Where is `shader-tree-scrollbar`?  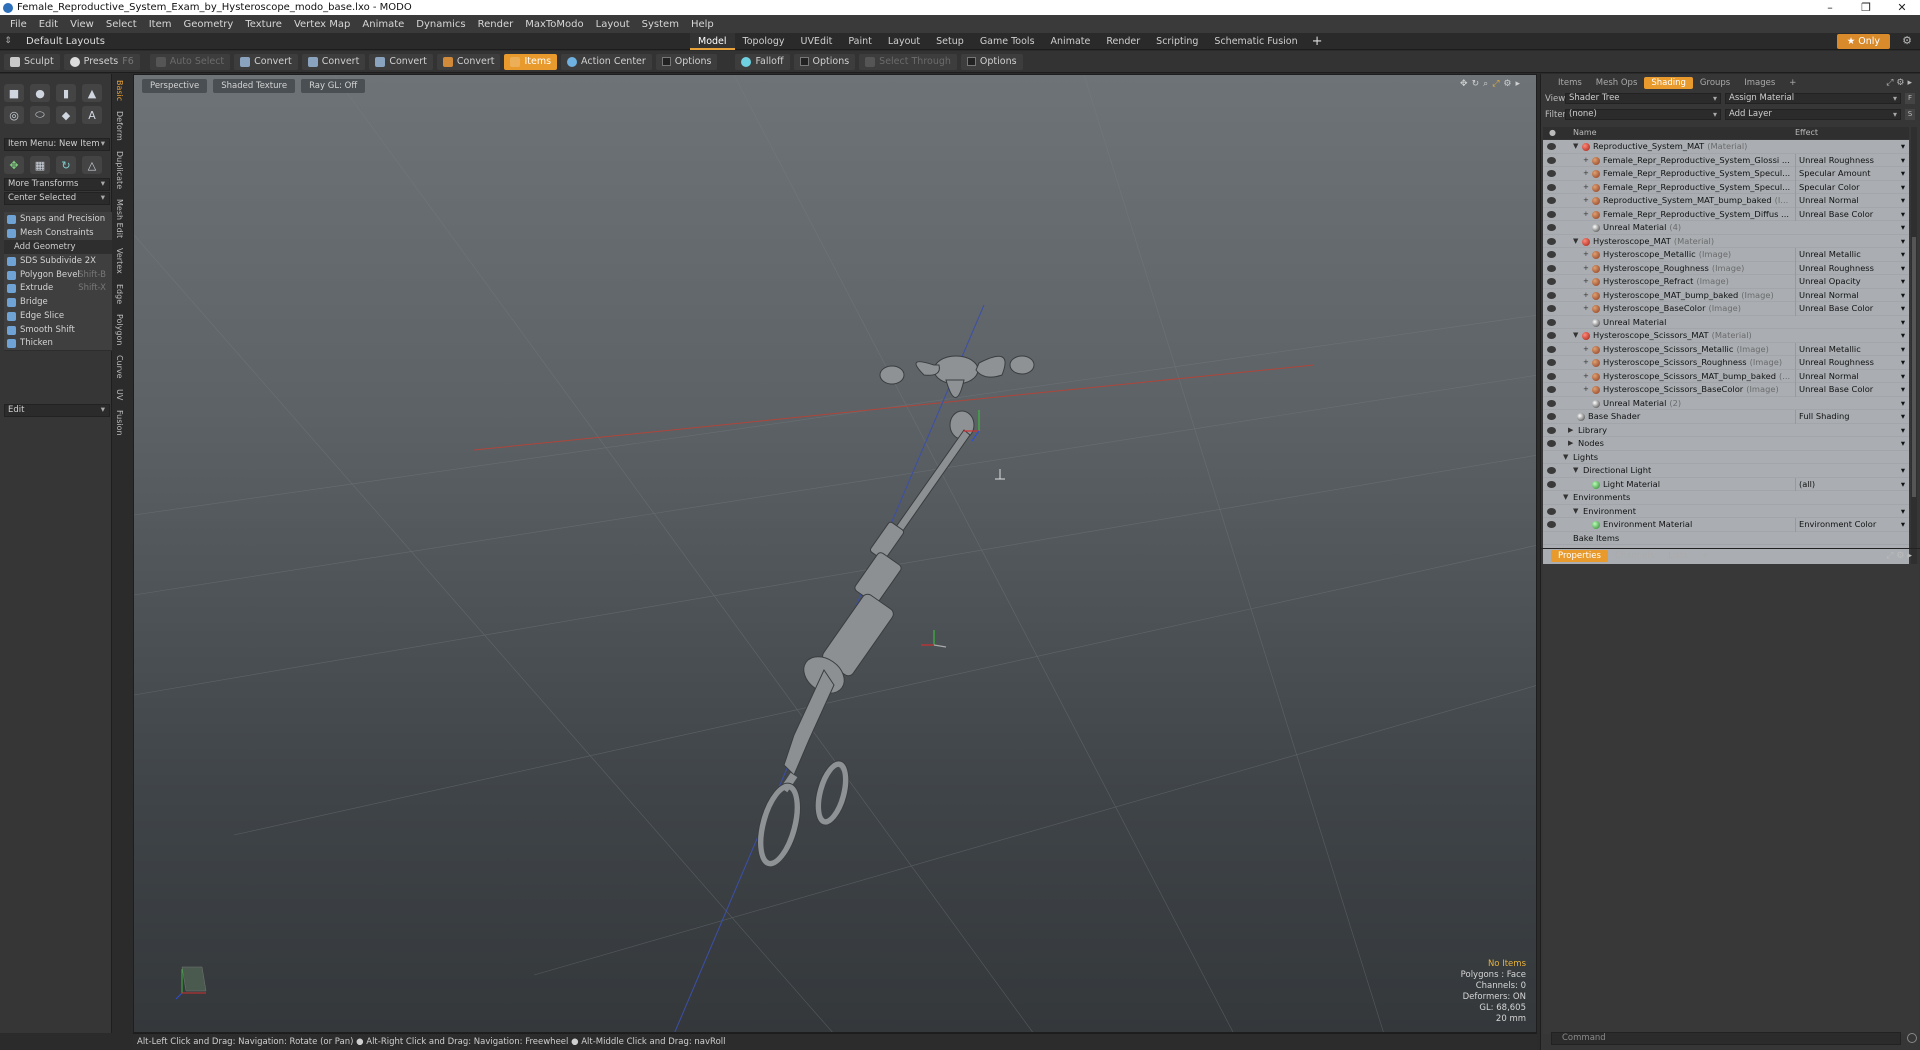 shader-tree-scrollbar is located at coordinates (1914, 370).